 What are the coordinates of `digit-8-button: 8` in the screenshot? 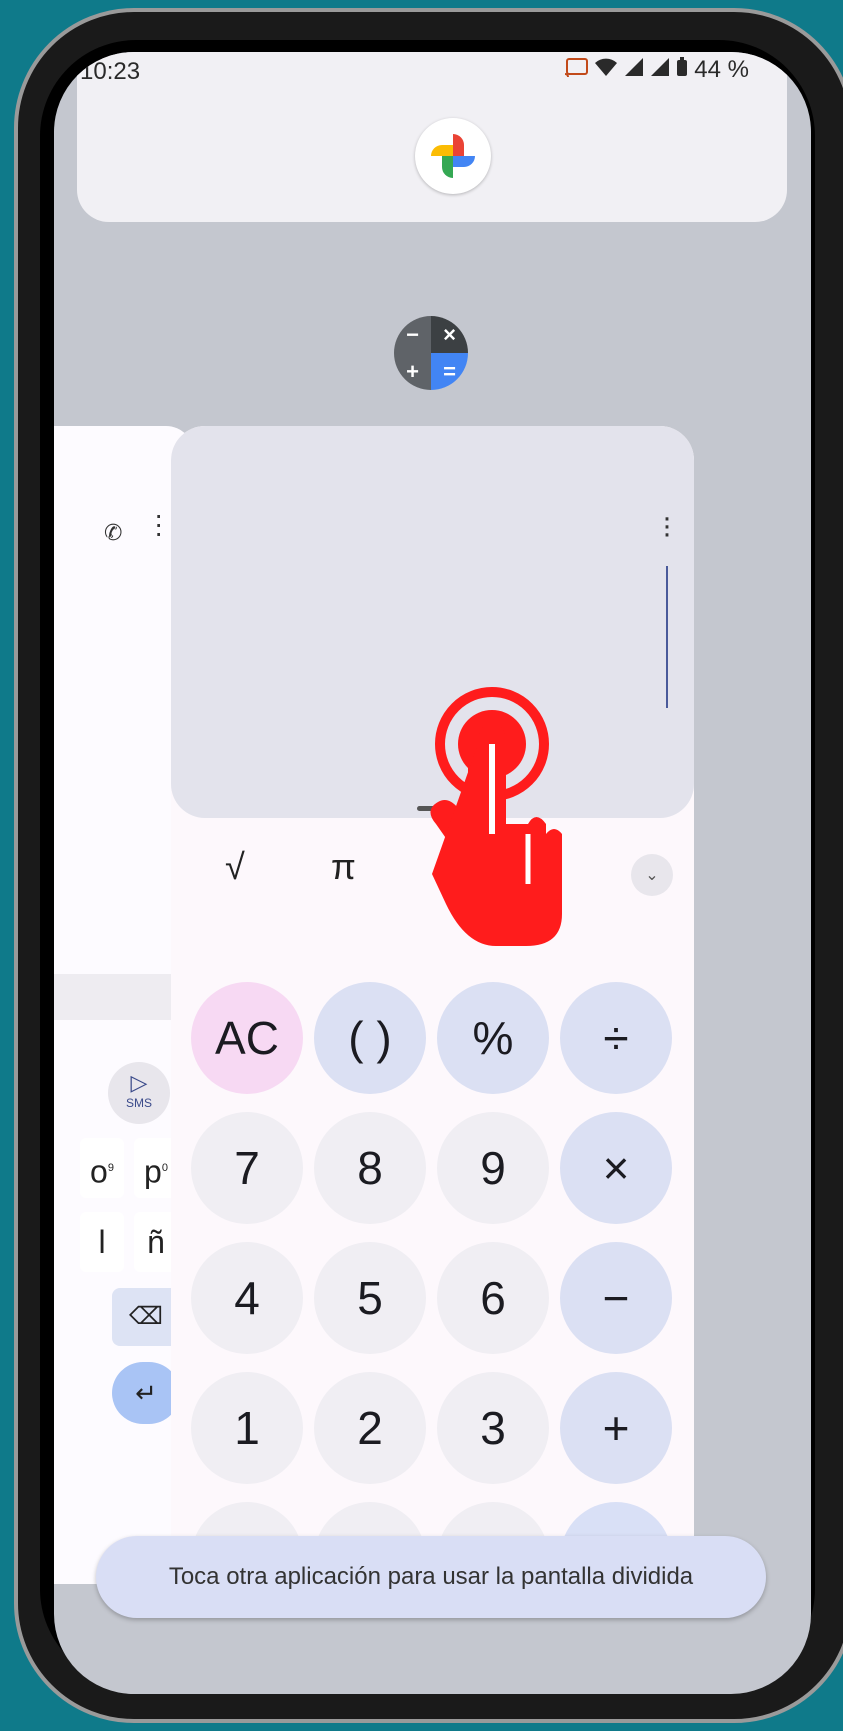 It's located at (370, 1168).